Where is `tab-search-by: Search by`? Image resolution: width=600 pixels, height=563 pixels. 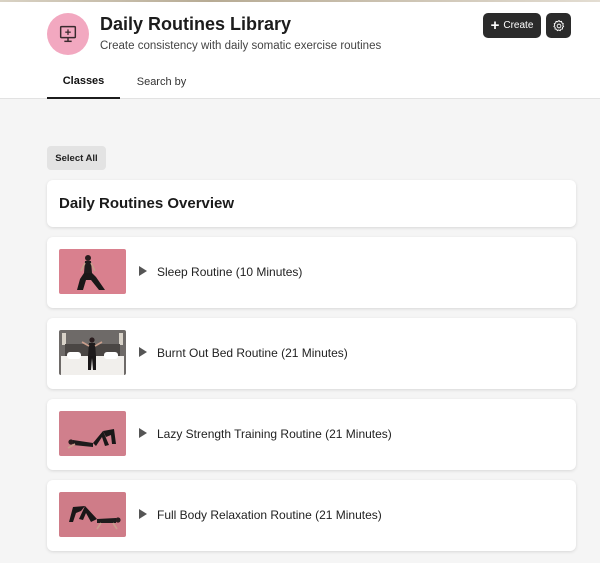
tab-search-by: Search by is located at coordinates (161, 81).